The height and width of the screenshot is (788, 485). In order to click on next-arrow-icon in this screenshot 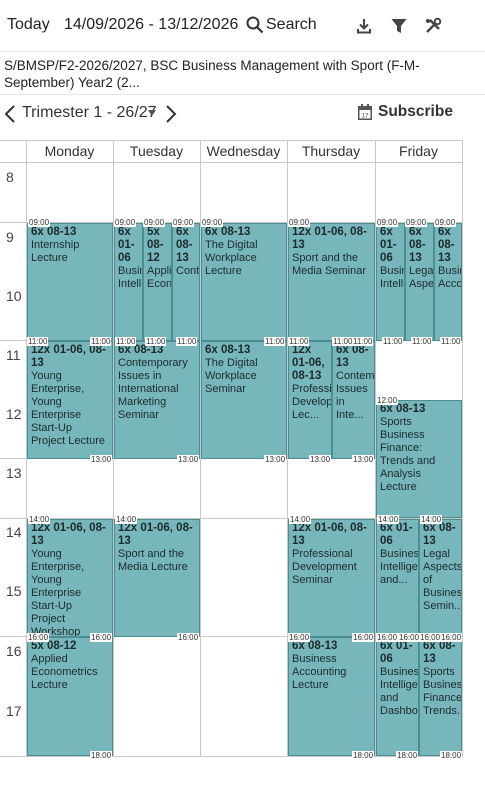, I will do `click(171, 114)`.